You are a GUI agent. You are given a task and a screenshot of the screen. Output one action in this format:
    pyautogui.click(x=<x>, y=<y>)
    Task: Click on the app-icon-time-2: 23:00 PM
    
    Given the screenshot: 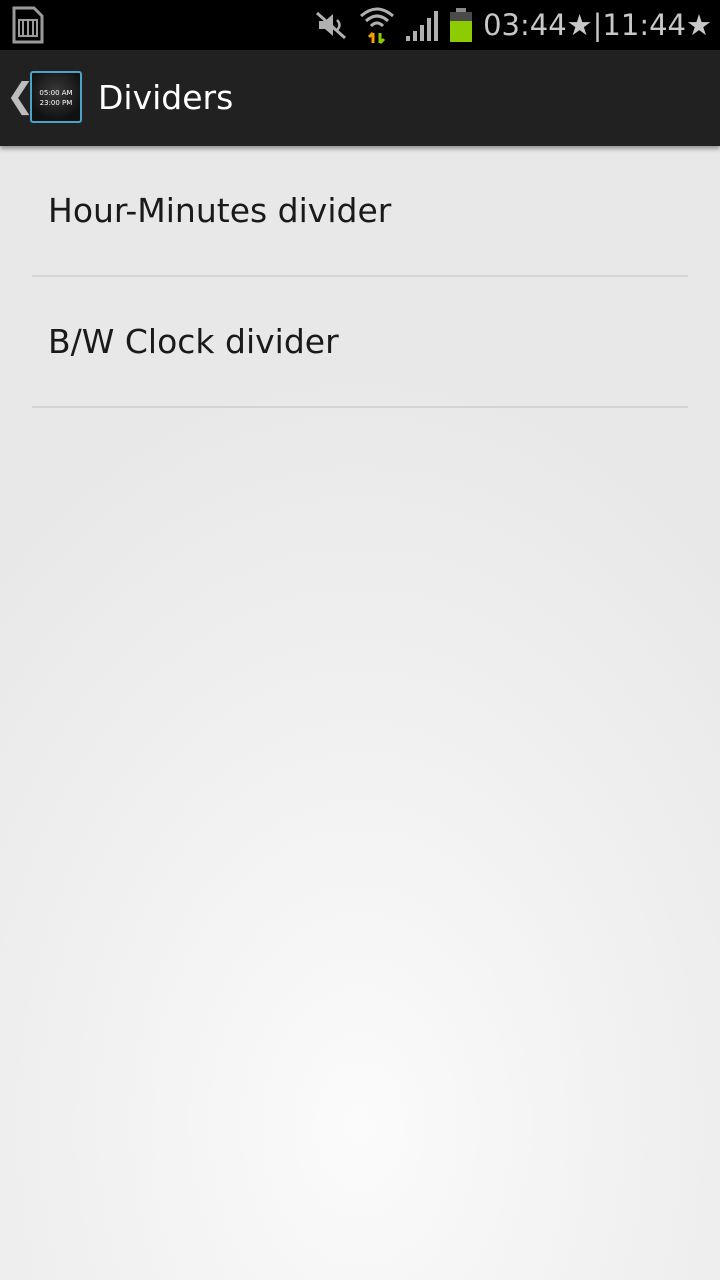 What is the action you would take?
    pyautogui.click(x=56, y=103)
    